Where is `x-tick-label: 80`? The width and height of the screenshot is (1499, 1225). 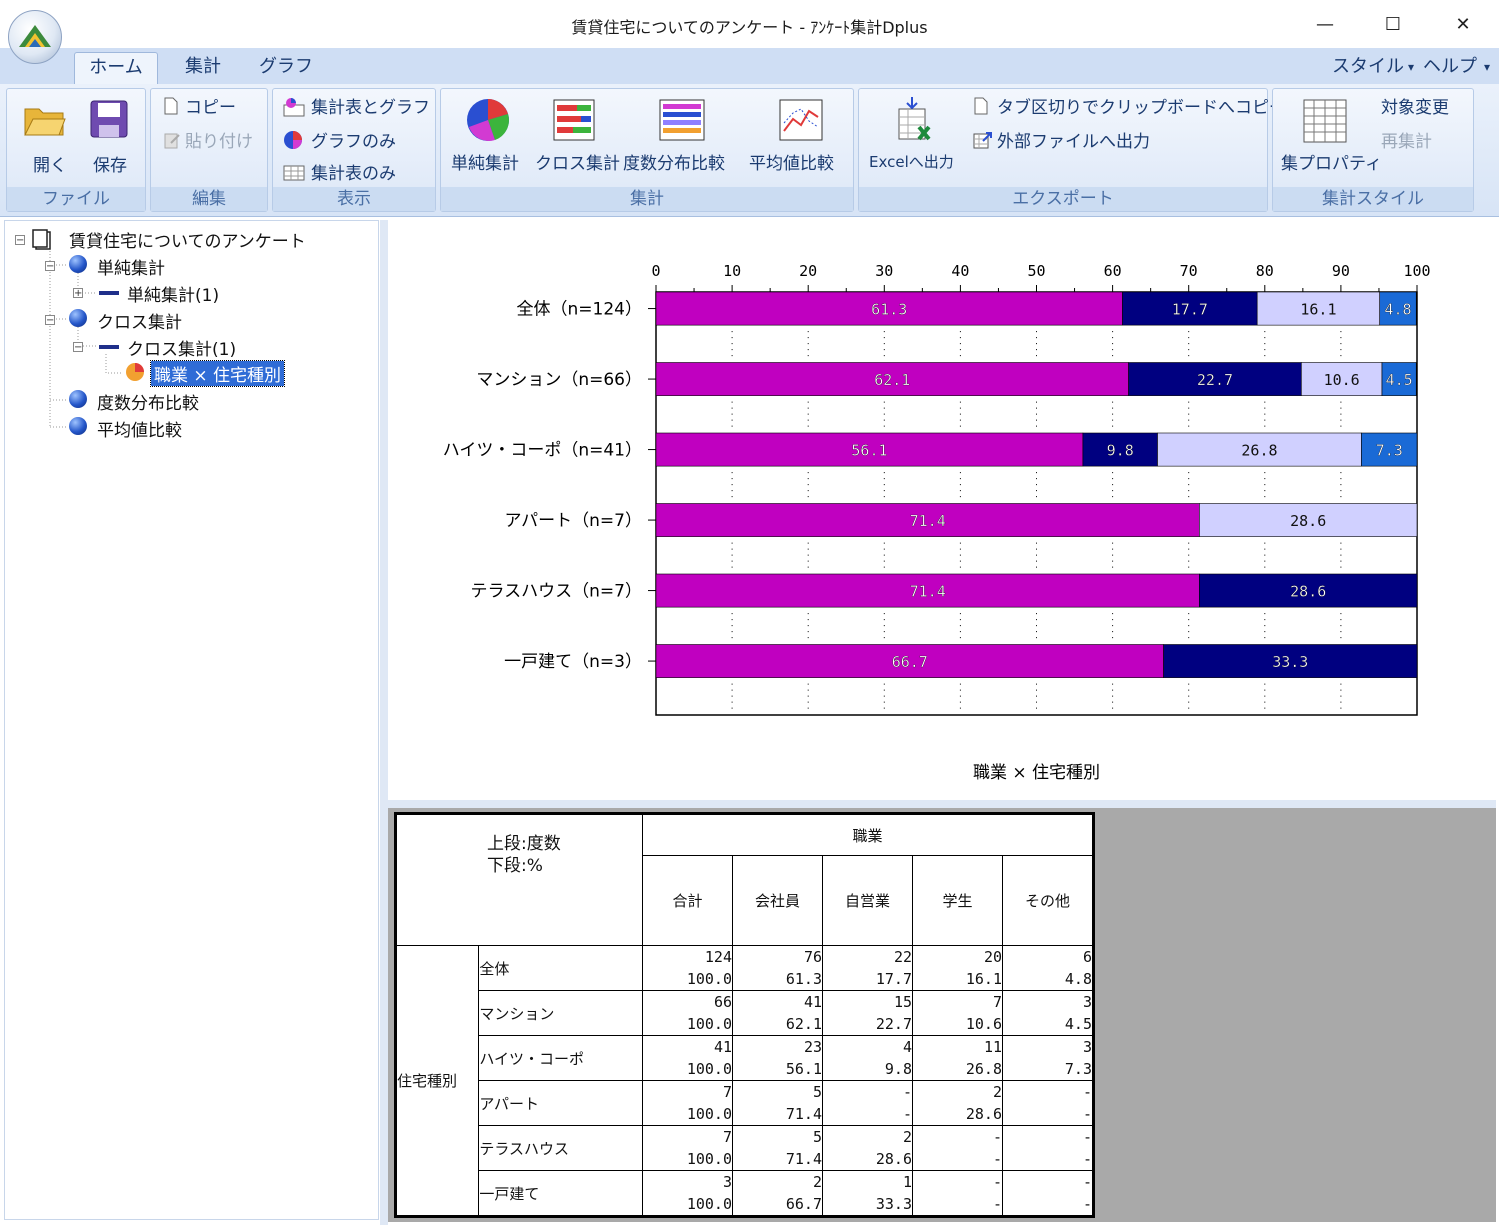
x-tick-label: 80 is located at coordinates (1265, 271).